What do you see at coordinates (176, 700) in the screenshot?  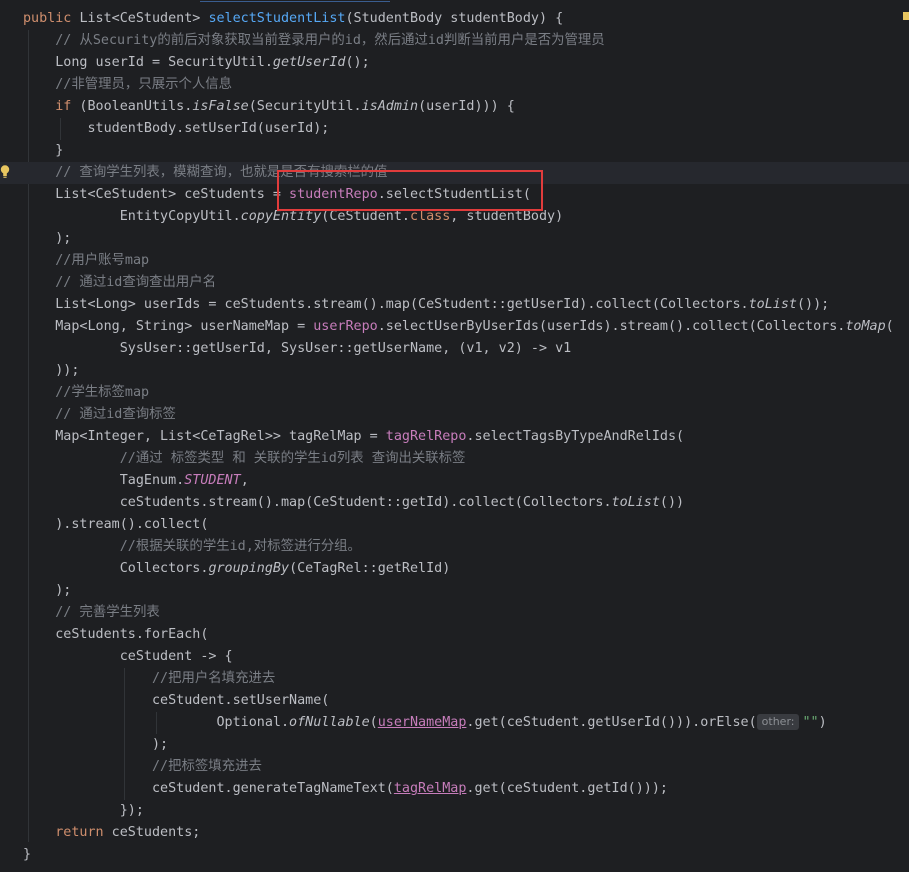 I see `code-token: ceStudent.setUserName(` at bounding box center [176, 700].